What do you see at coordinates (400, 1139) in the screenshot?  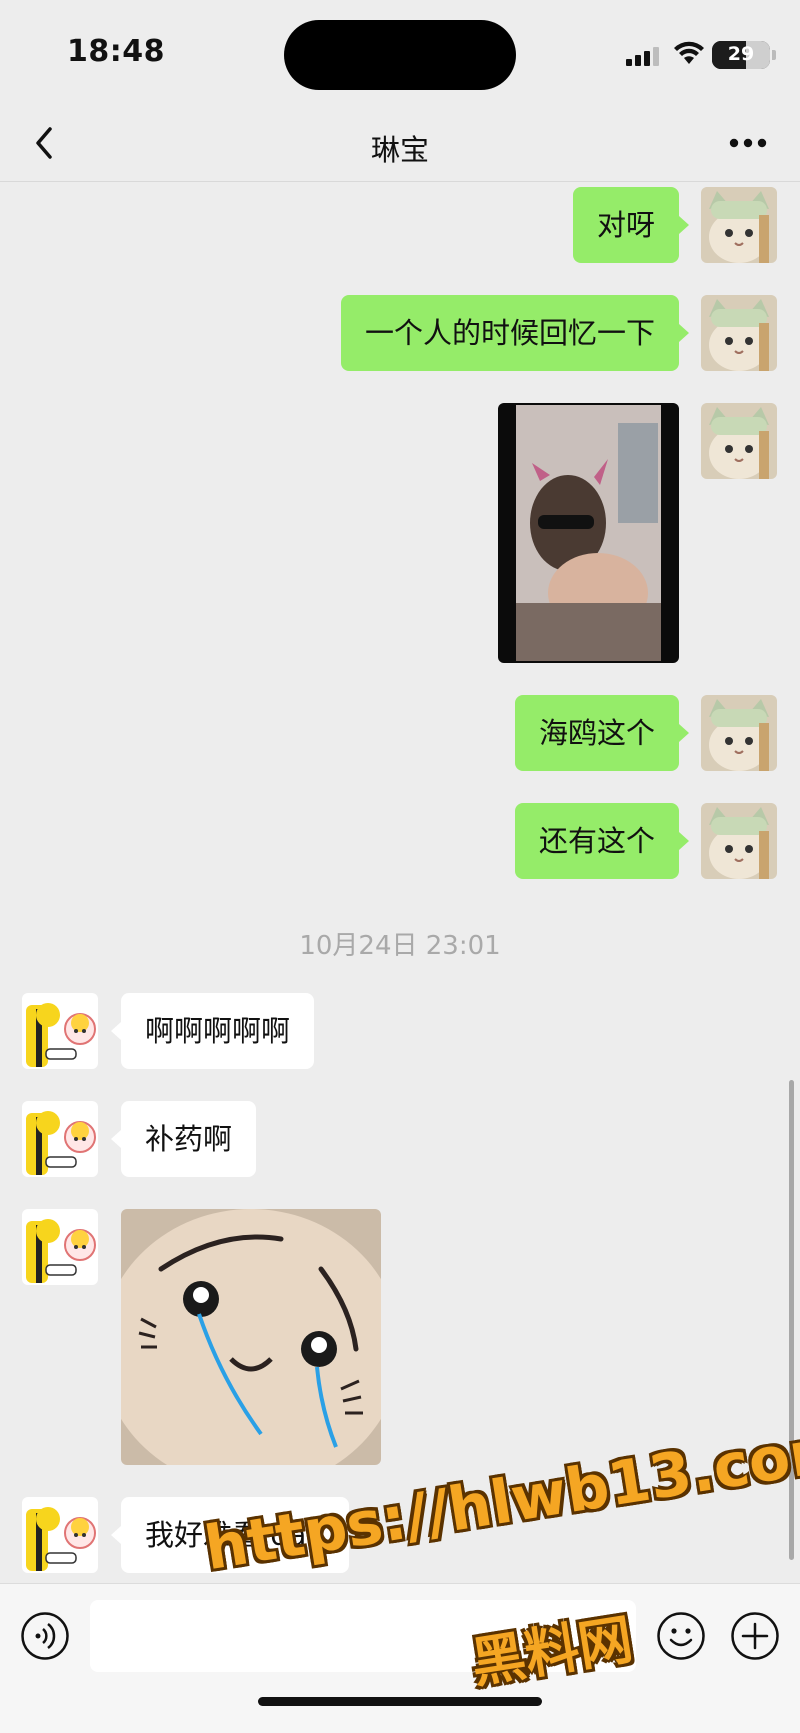 I see `message-row: 补药啊` at bounding box center [400, 1139].